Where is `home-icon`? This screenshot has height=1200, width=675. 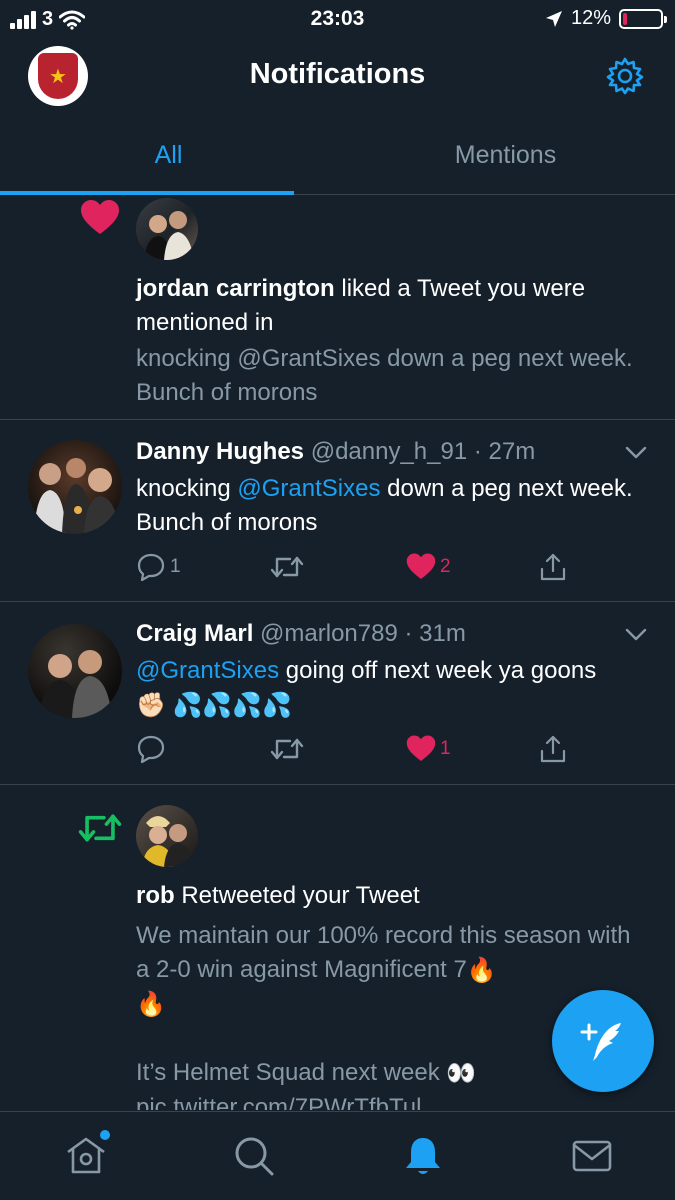
home-icon is located at coordinates (86, 1155).